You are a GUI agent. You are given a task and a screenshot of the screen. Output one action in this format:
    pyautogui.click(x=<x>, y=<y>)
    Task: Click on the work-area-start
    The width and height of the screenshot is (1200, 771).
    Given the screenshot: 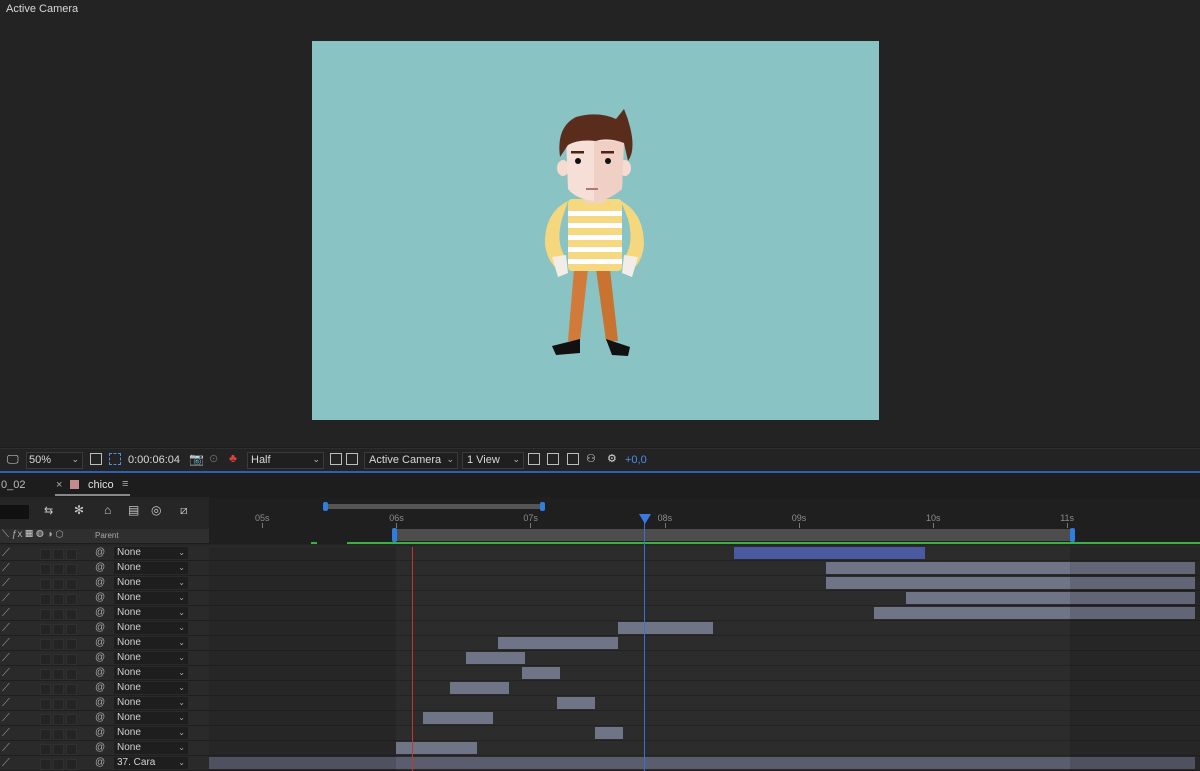 What is the action you would take?
    pyautogui.click(x=394, y=535)
    